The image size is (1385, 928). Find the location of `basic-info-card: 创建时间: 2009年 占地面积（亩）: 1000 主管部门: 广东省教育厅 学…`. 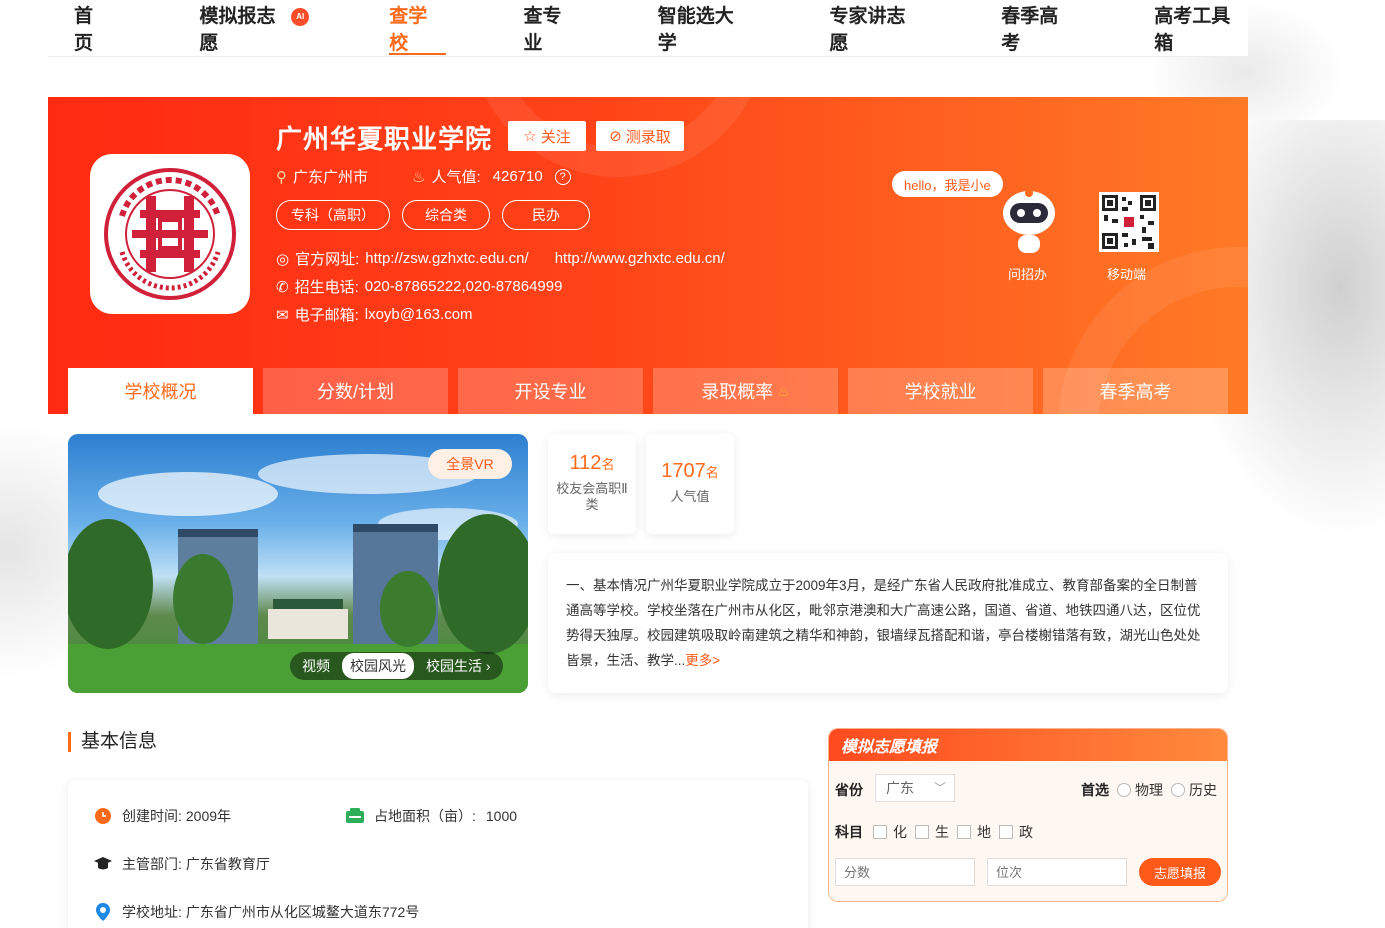

basic-info-card: 创建时间: 2009年 占地面积（亩）: 1000 主管部门: 广东省教育厅 学… is located at coordinates (438, 854).